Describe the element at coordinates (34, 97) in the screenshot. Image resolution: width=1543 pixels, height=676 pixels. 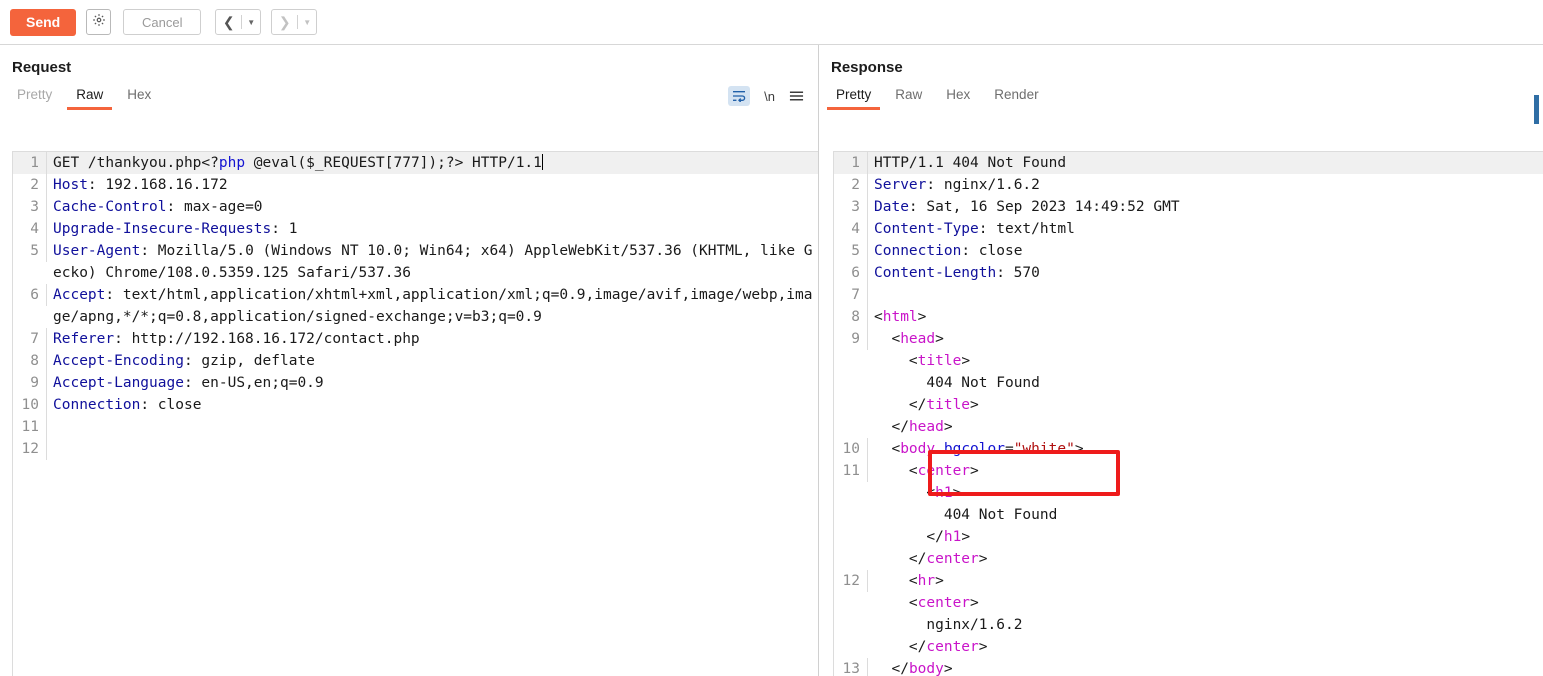
I see `tab-request-pretty: Pretty` at that location.